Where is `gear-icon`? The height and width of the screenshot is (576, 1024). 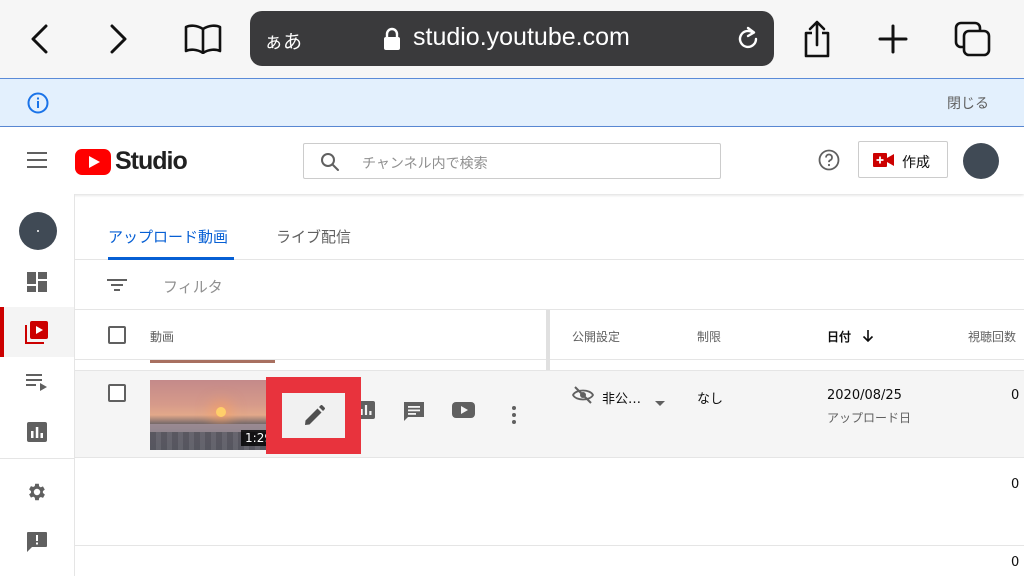 gear-icon is located at coordinates (37, 492).